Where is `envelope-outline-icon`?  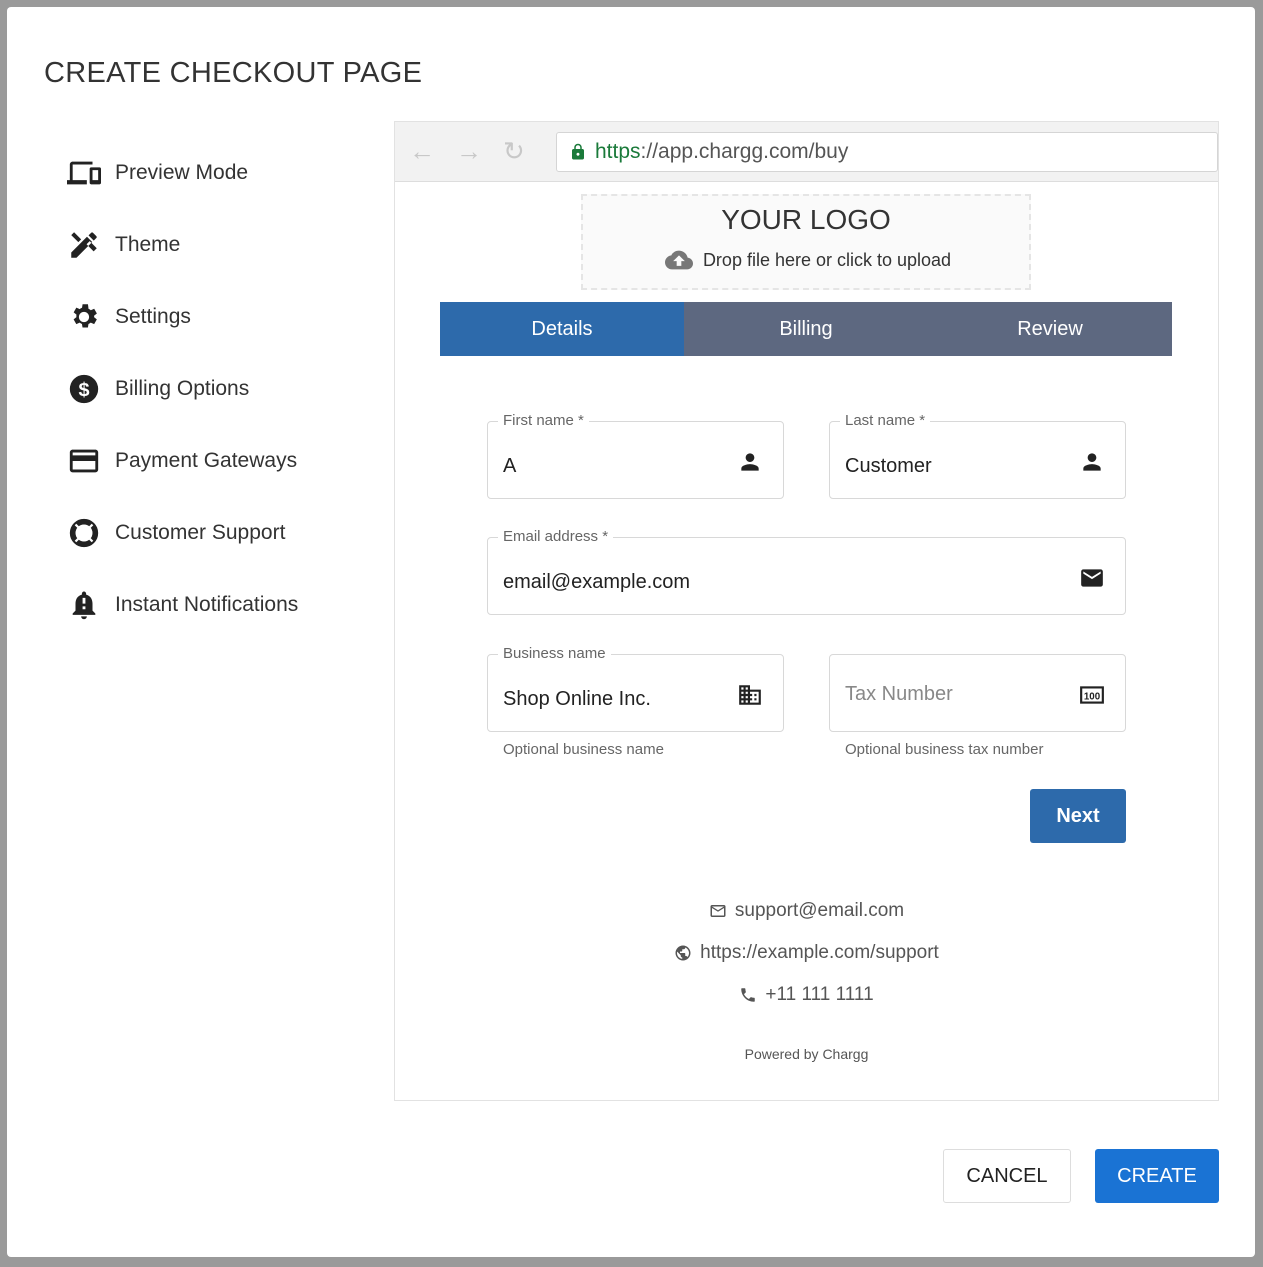 envelope-outline-icon is located at coordinates (718, 911).